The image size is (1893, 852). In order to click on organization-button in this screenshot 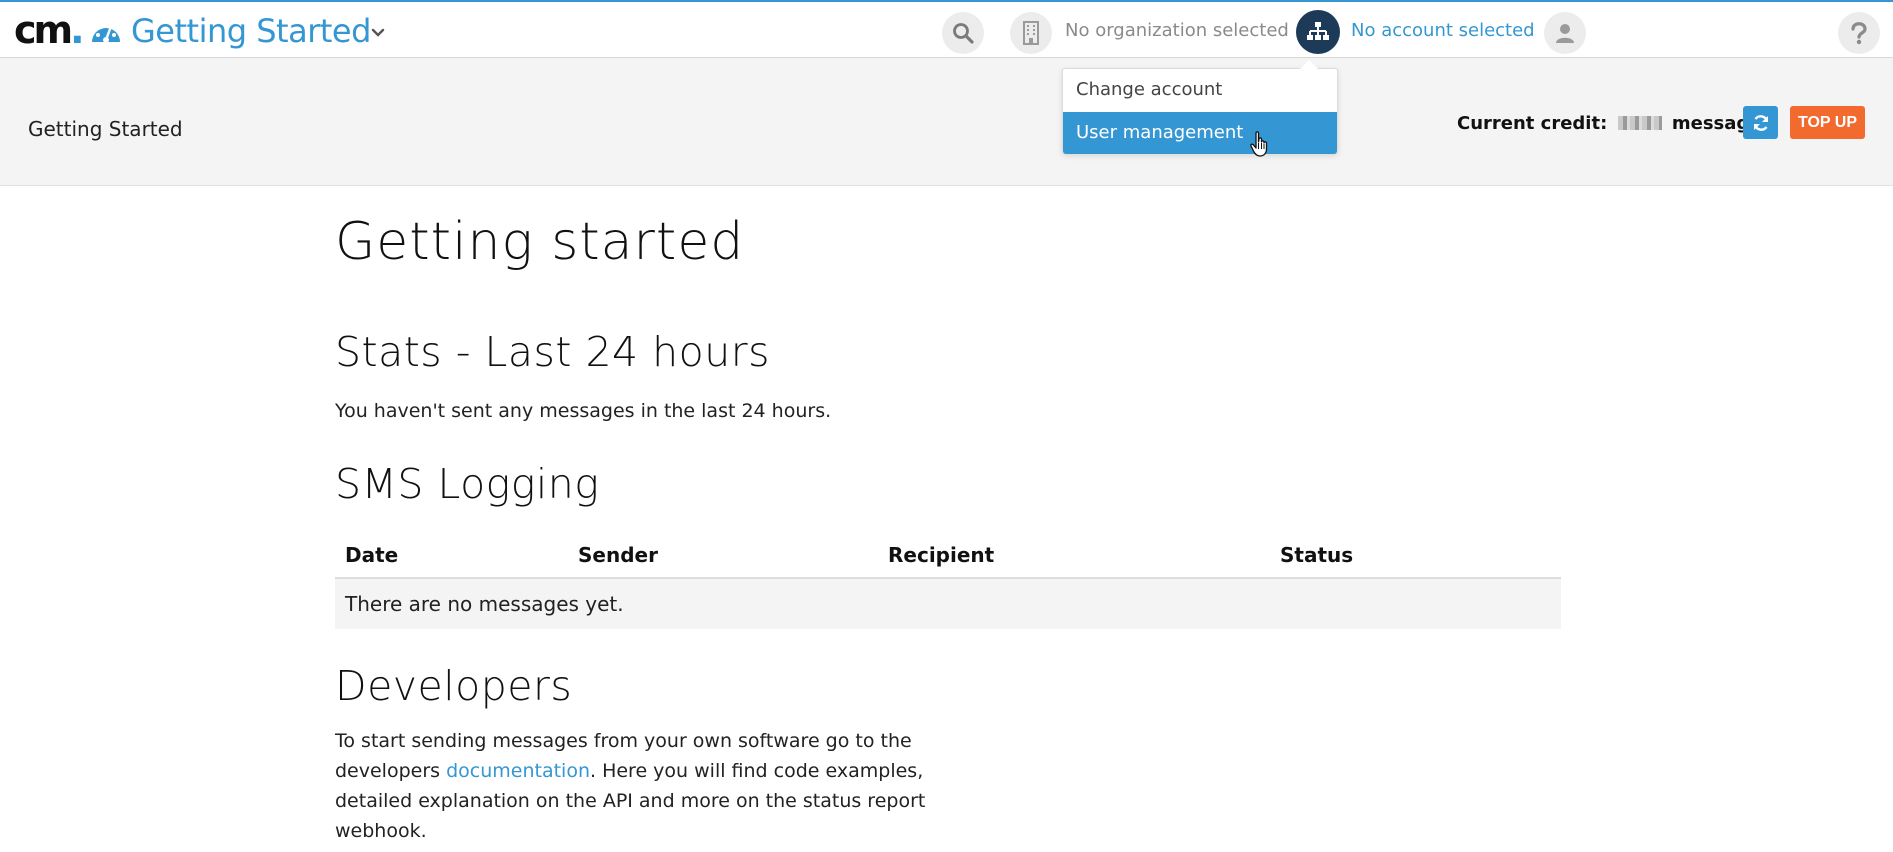, I will do `click(1031, 33)`.